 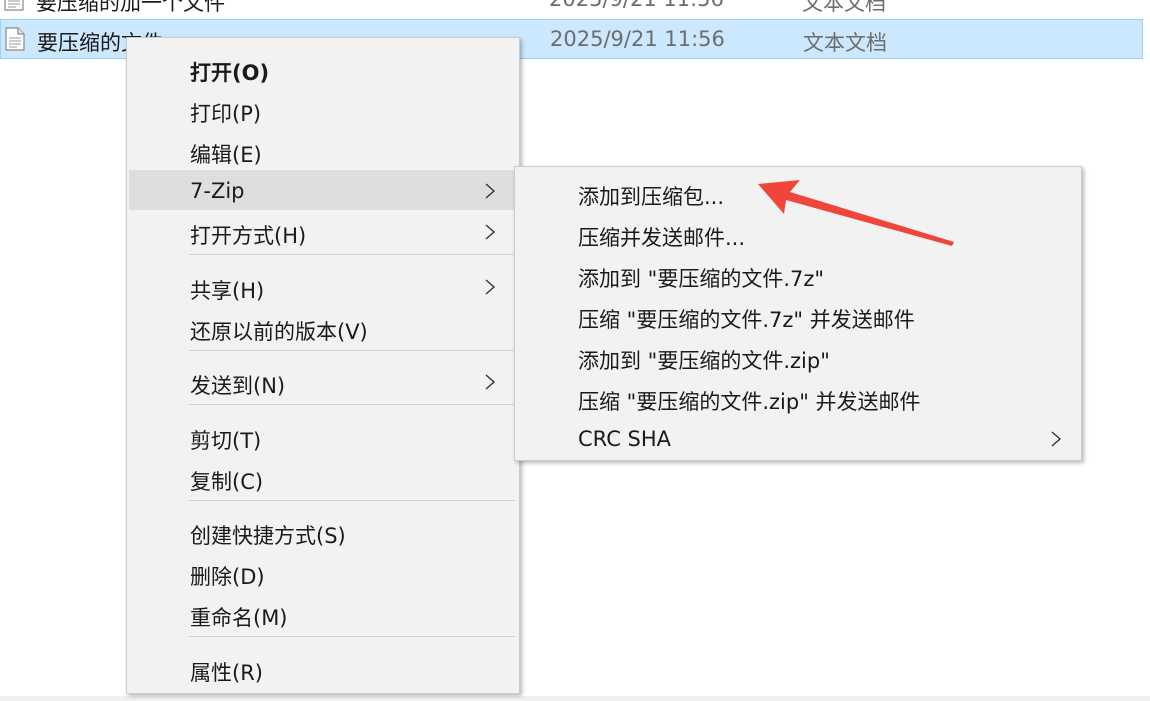 I want to click on file-row: 要压缩的加一个文件 2025/9/21 11:56 文本文档, so click(x=571, y=10).